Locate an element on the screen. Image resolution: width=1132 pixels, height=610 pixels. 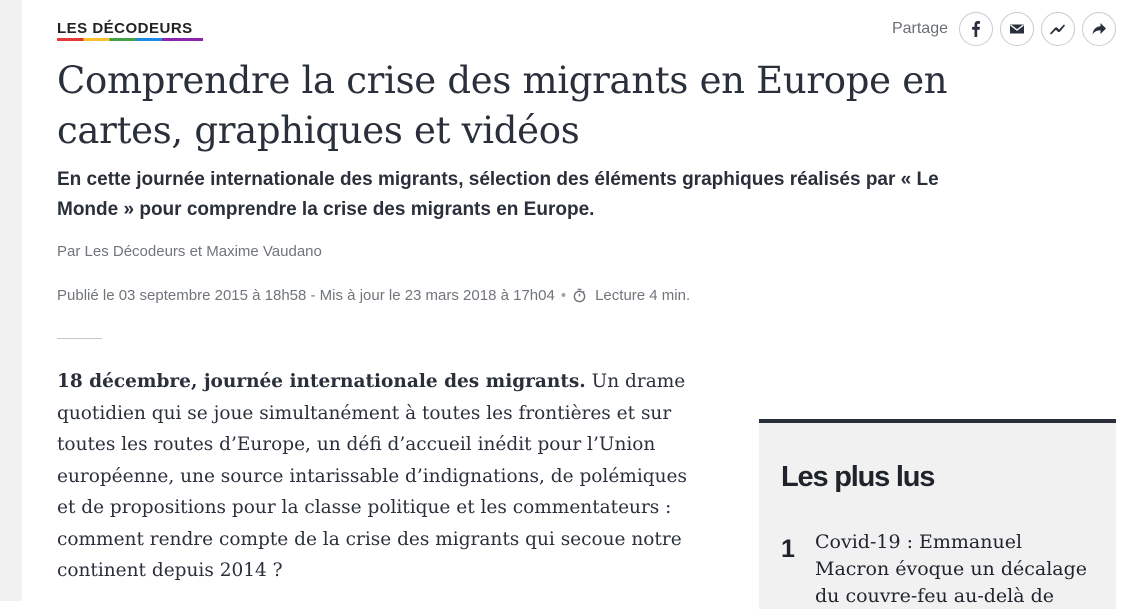
most-read-heading: Les plus lus is located at coordinates (858, 477).